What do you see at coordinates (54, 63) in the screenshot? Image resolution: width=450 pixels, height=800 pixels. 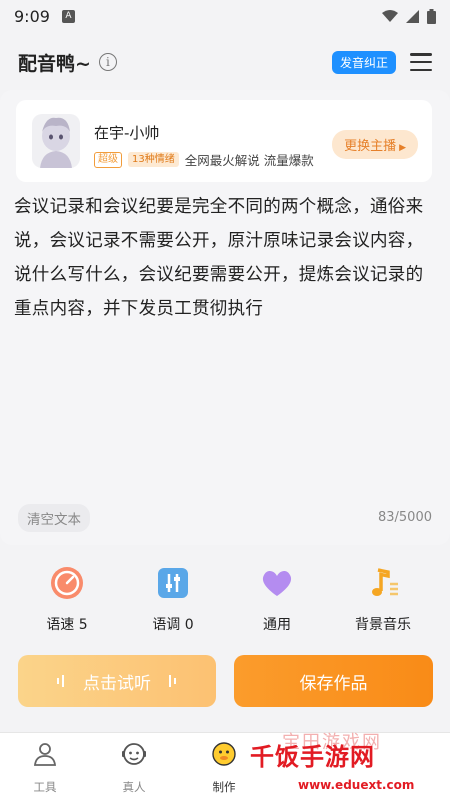 I see `app-title: 配音鸭~` at bounding box center [54, 63].